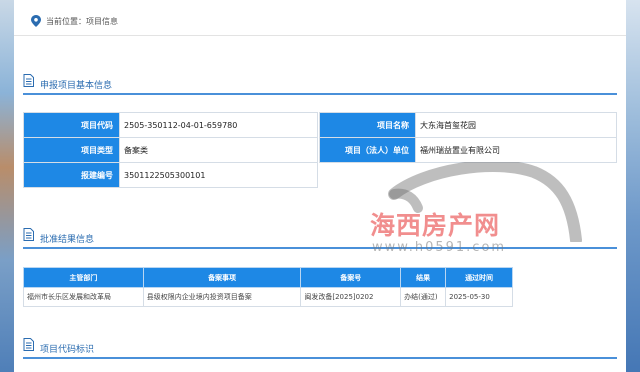  I want to click on report-no-value: 3501122505300101, so click(218, 175).